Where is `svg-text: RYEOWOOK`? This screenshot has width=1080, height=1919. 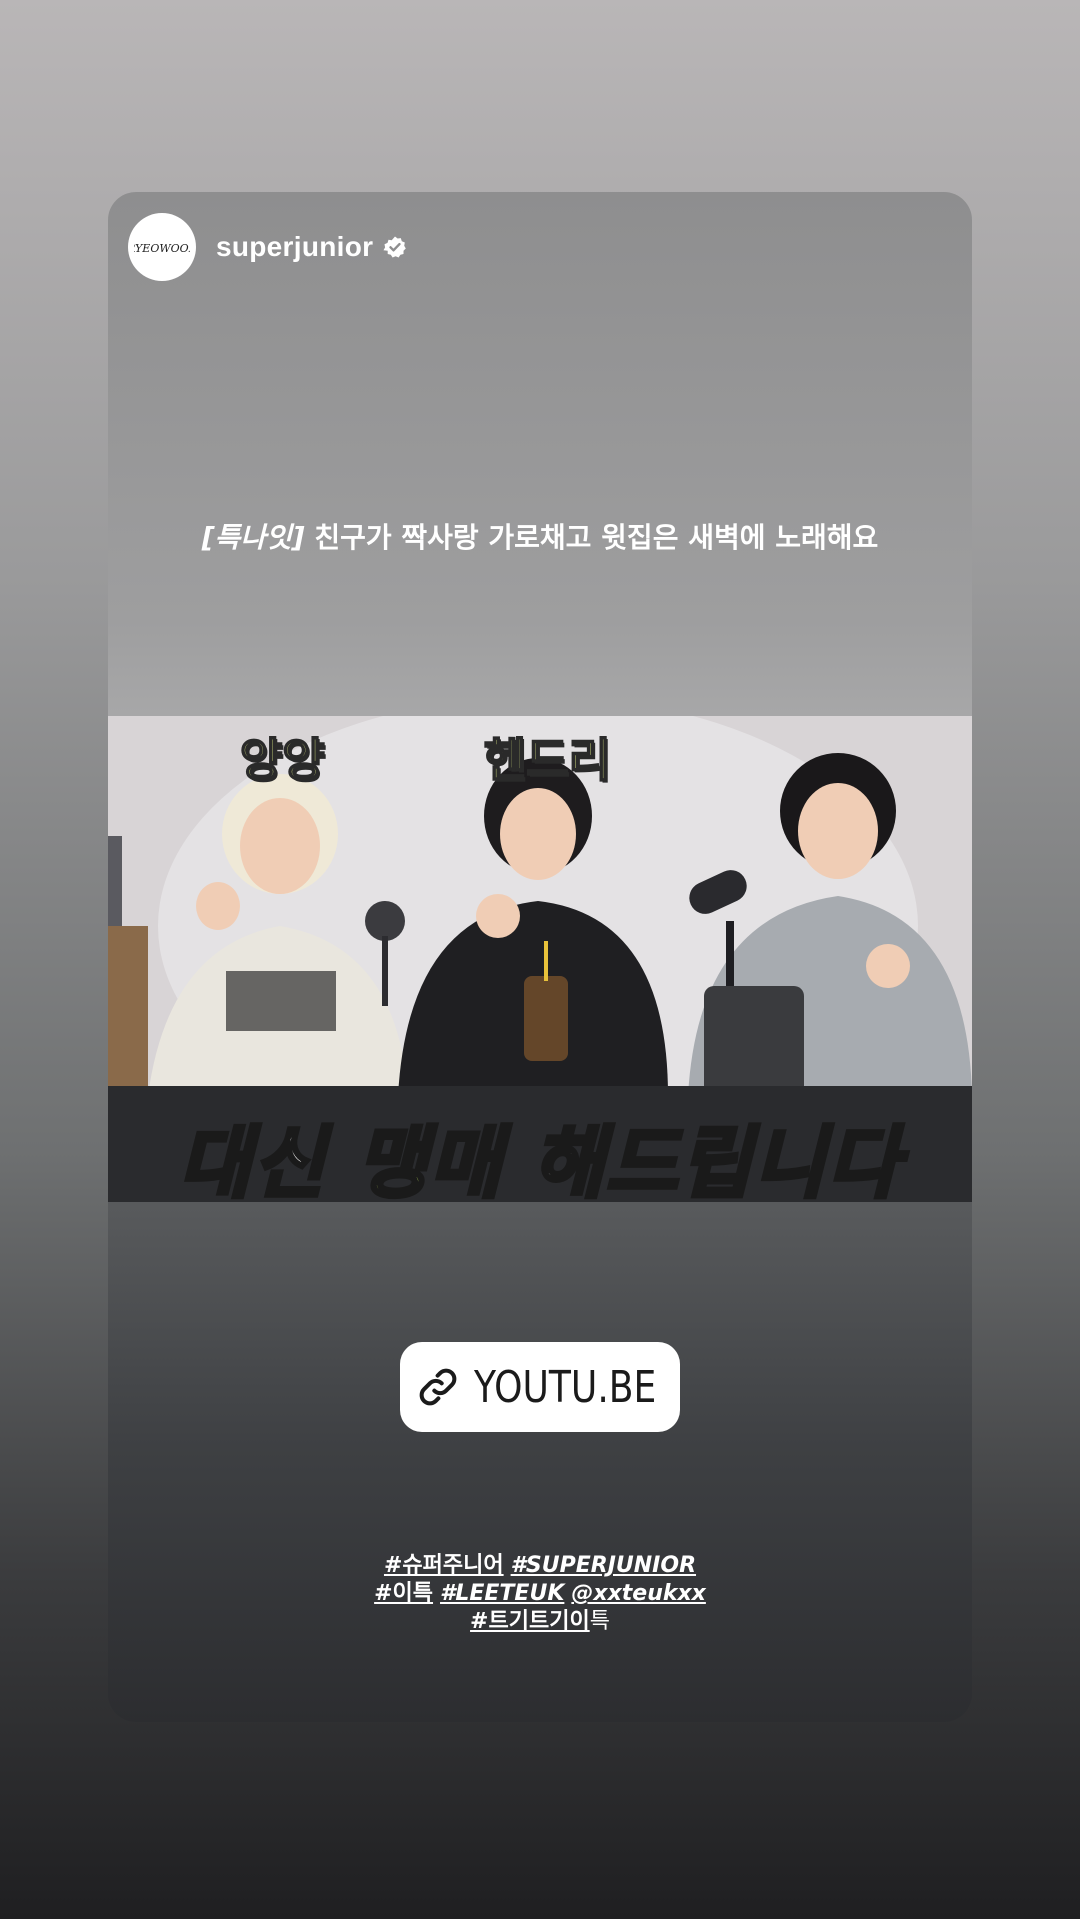
svg-text: RYEOWOOK is located at coordinates (162, 248).